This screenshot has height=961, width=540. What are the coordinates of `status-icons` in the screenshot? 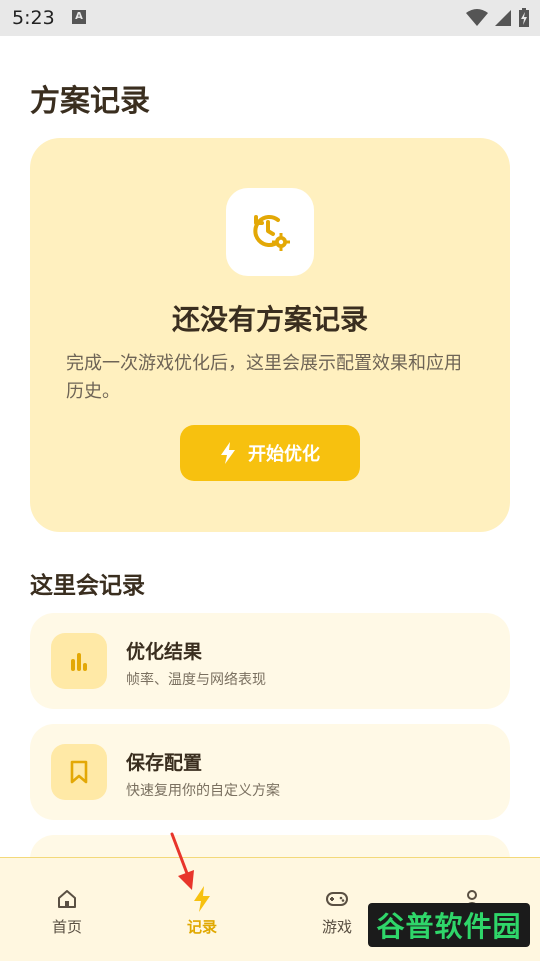 It's located at (498, 18).